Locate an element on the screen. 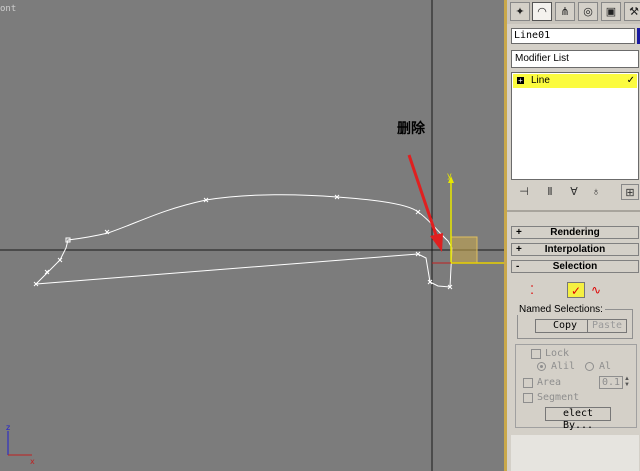 The width and height of the screenshot is (640, 471). remove-modifier-icon: ♁ is located at coordinates (596, 192).